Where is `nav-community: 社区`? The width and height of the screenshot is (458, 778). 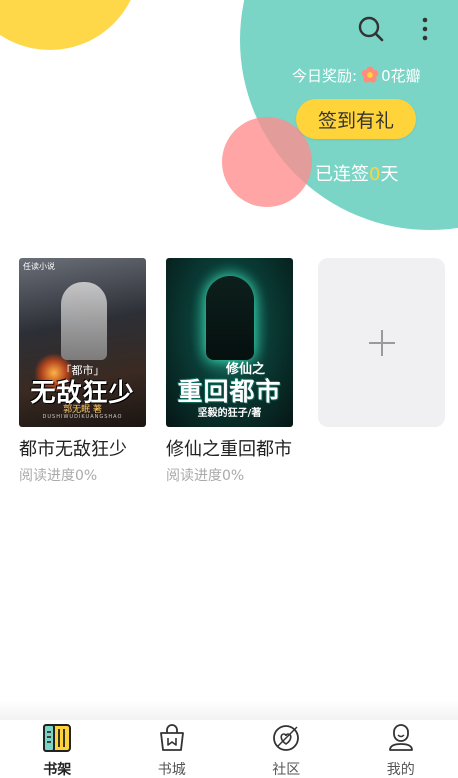 nav-community: 社区 is located at coordinates (286, 749).